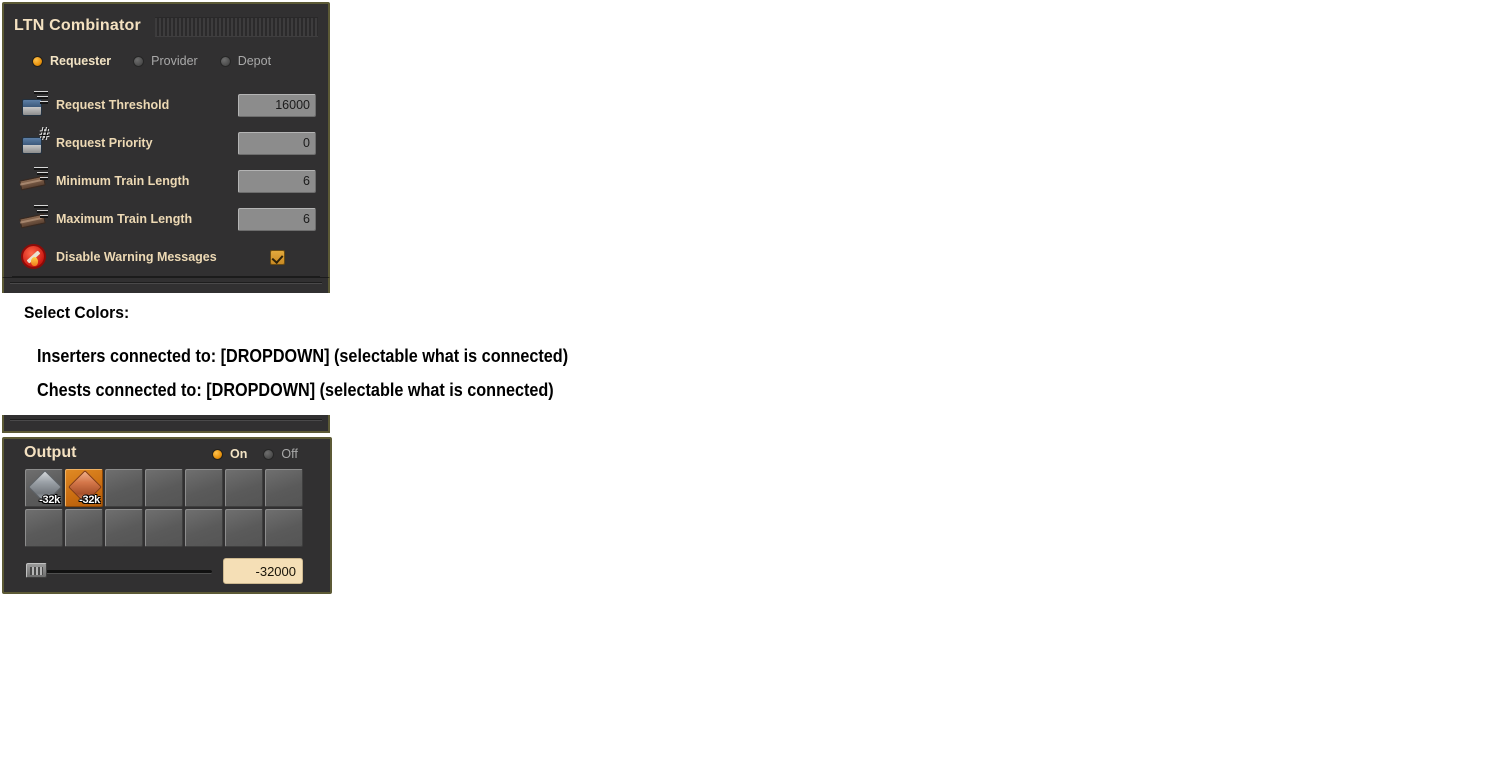  What do you see at coordinates (254, 61) in the screenshot?
I see `radio-label-depot: Depot` at bounding box center [254, 61].